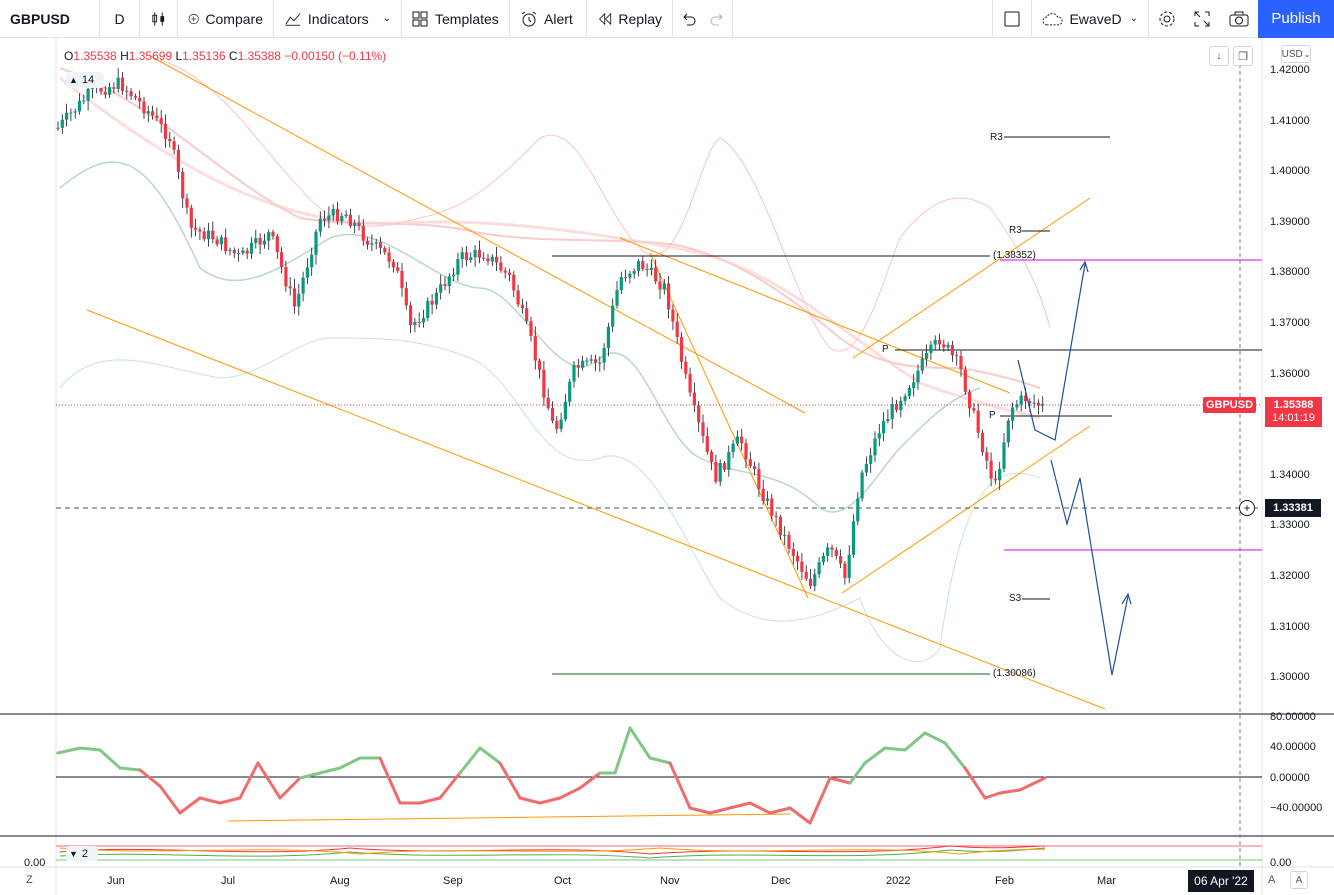 This screenshot has height=895, width=1334. I want to click on add-alert-plus-icon: +, so click(1247, 508).